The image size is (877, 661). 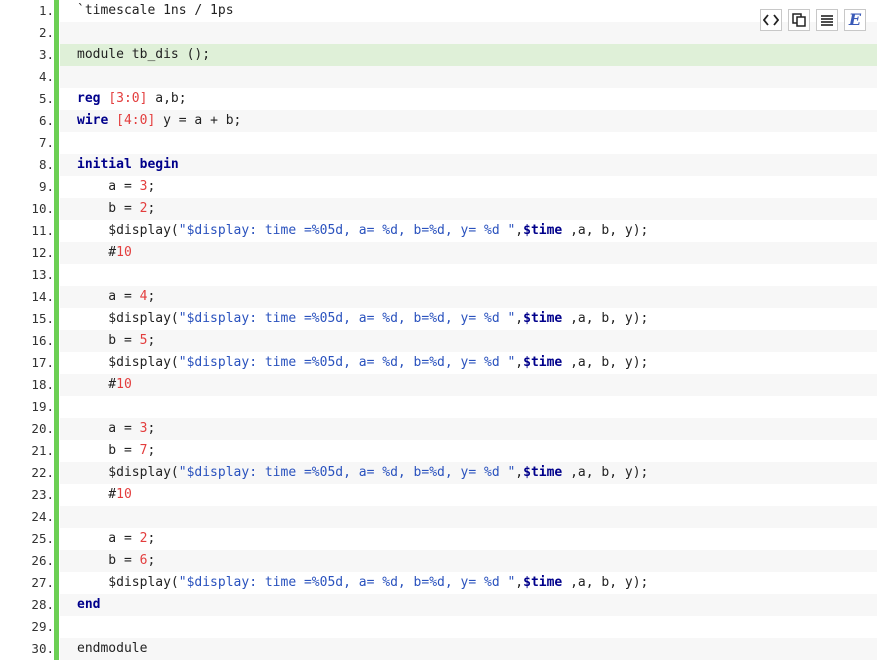 What do you see at coordinates (468, 11) in the screenshot?
I see `code-text: `timescale 1ns / 1ps` at bounding box center [468, 11].